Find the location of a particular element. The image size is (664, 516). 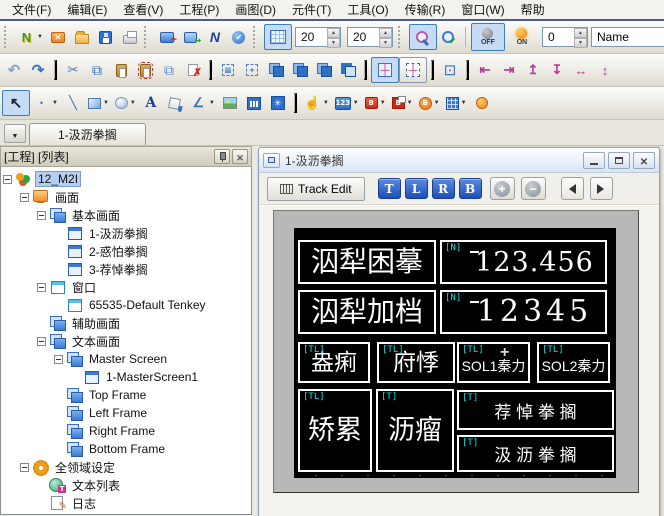

lamp-button is located at coordinates (482, 103).